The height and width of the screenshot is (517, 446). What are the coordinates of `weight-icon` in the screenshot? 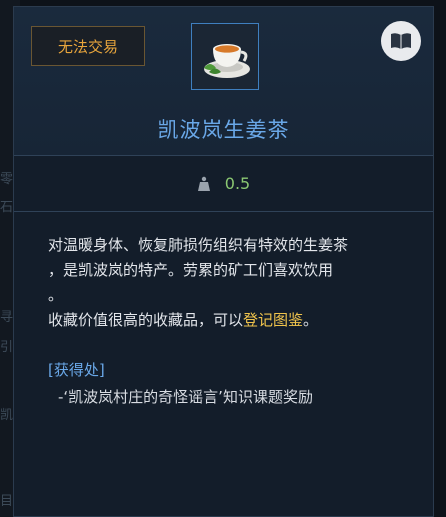 It's located at (203, 183).